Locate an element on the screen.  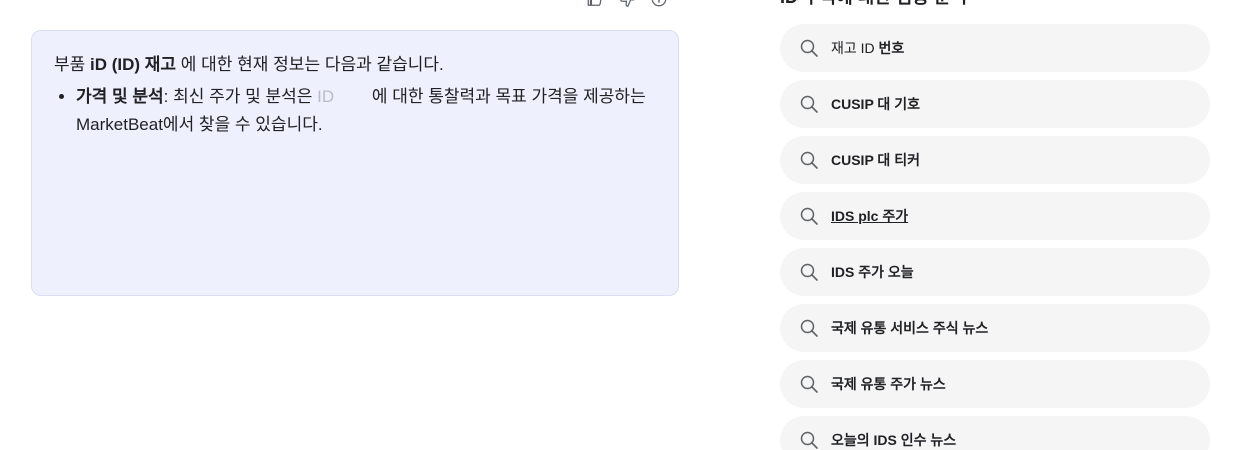
related-search-label-bold: 번호 is located at coordinates (891, 48).